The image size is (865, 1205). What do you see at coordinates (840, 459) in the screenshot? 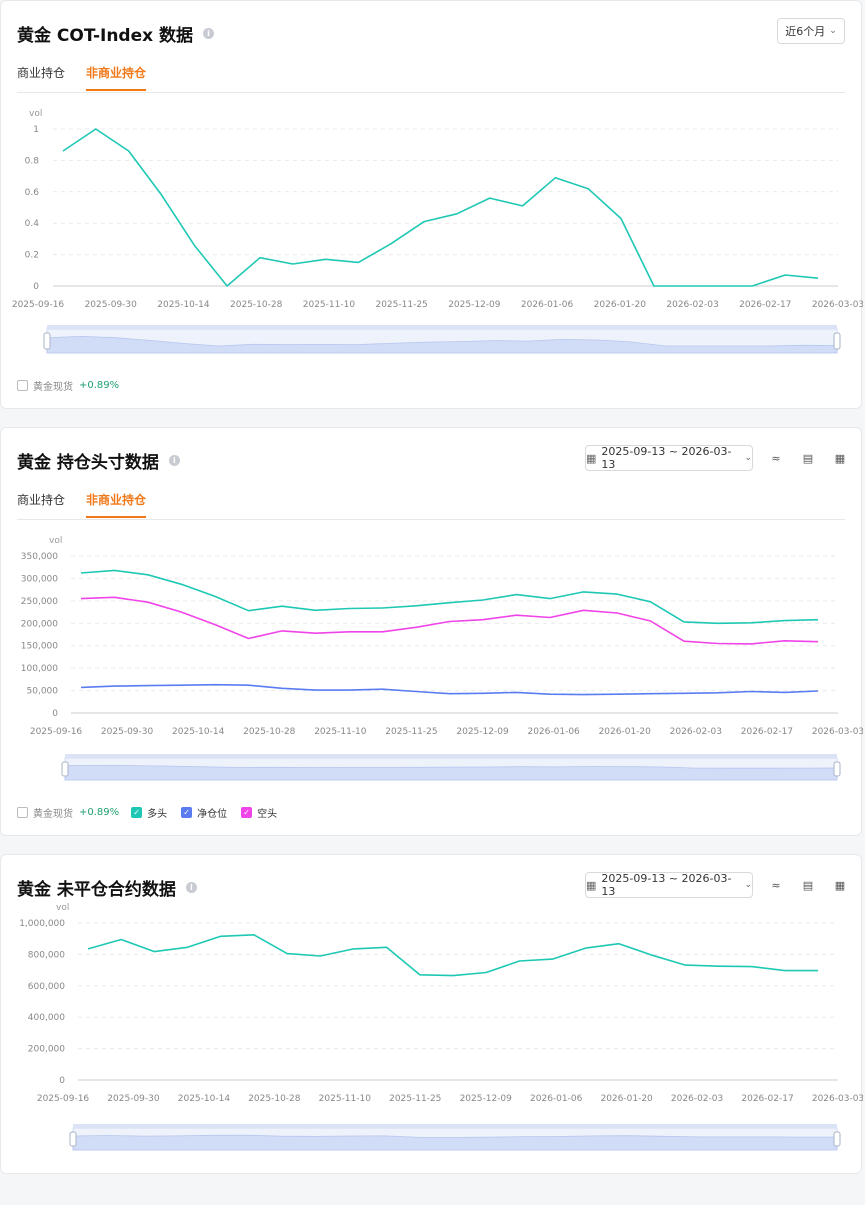
I see `table-icon: ▦` at bounding box center [840, 459].